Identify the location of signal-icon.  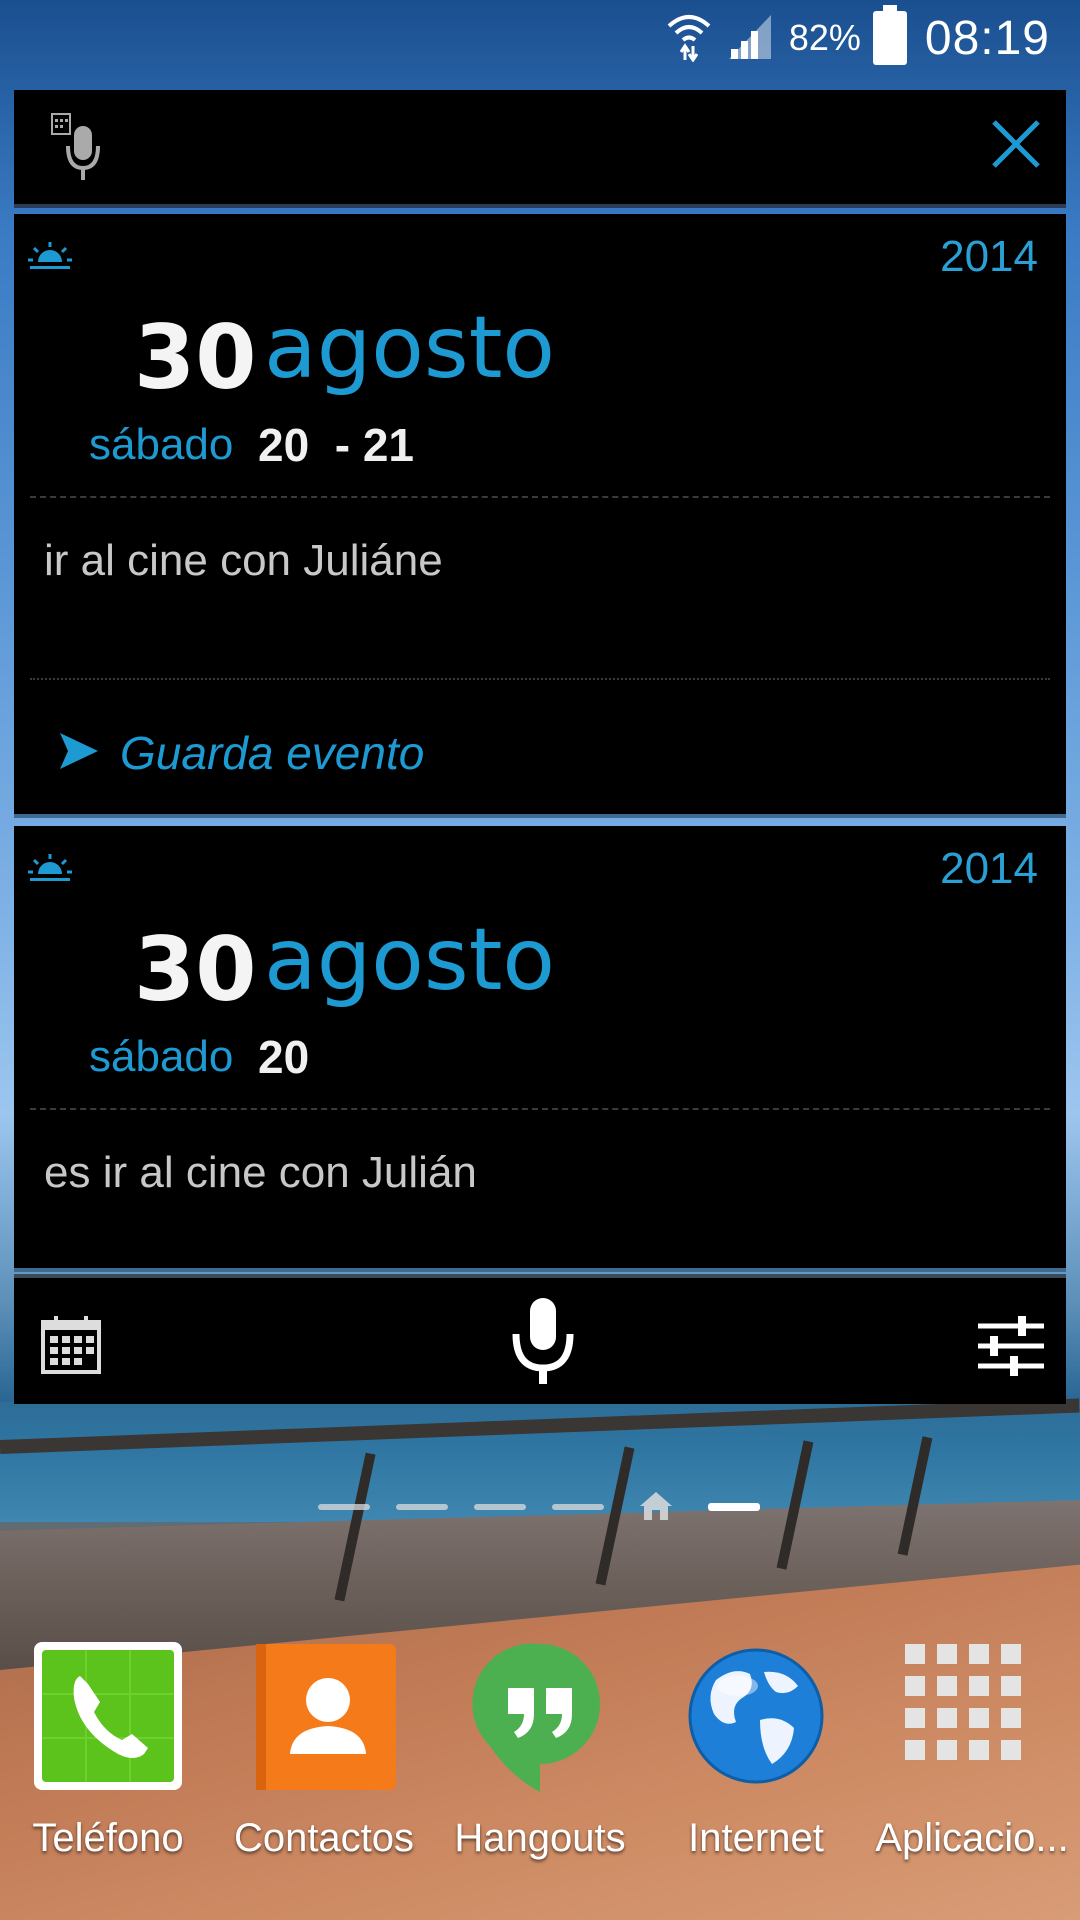
(750, 38).